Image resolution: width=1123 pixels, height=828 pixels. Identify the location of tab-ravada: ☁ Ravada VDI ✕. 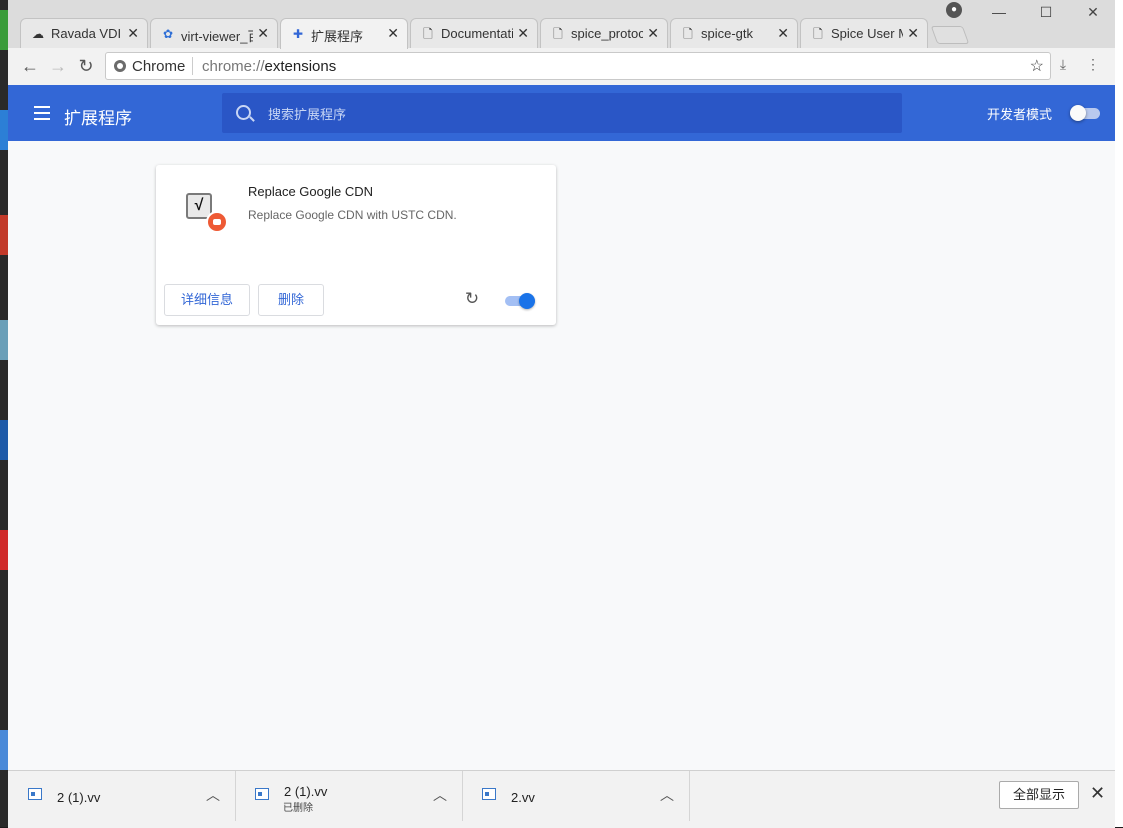
(84, 33).